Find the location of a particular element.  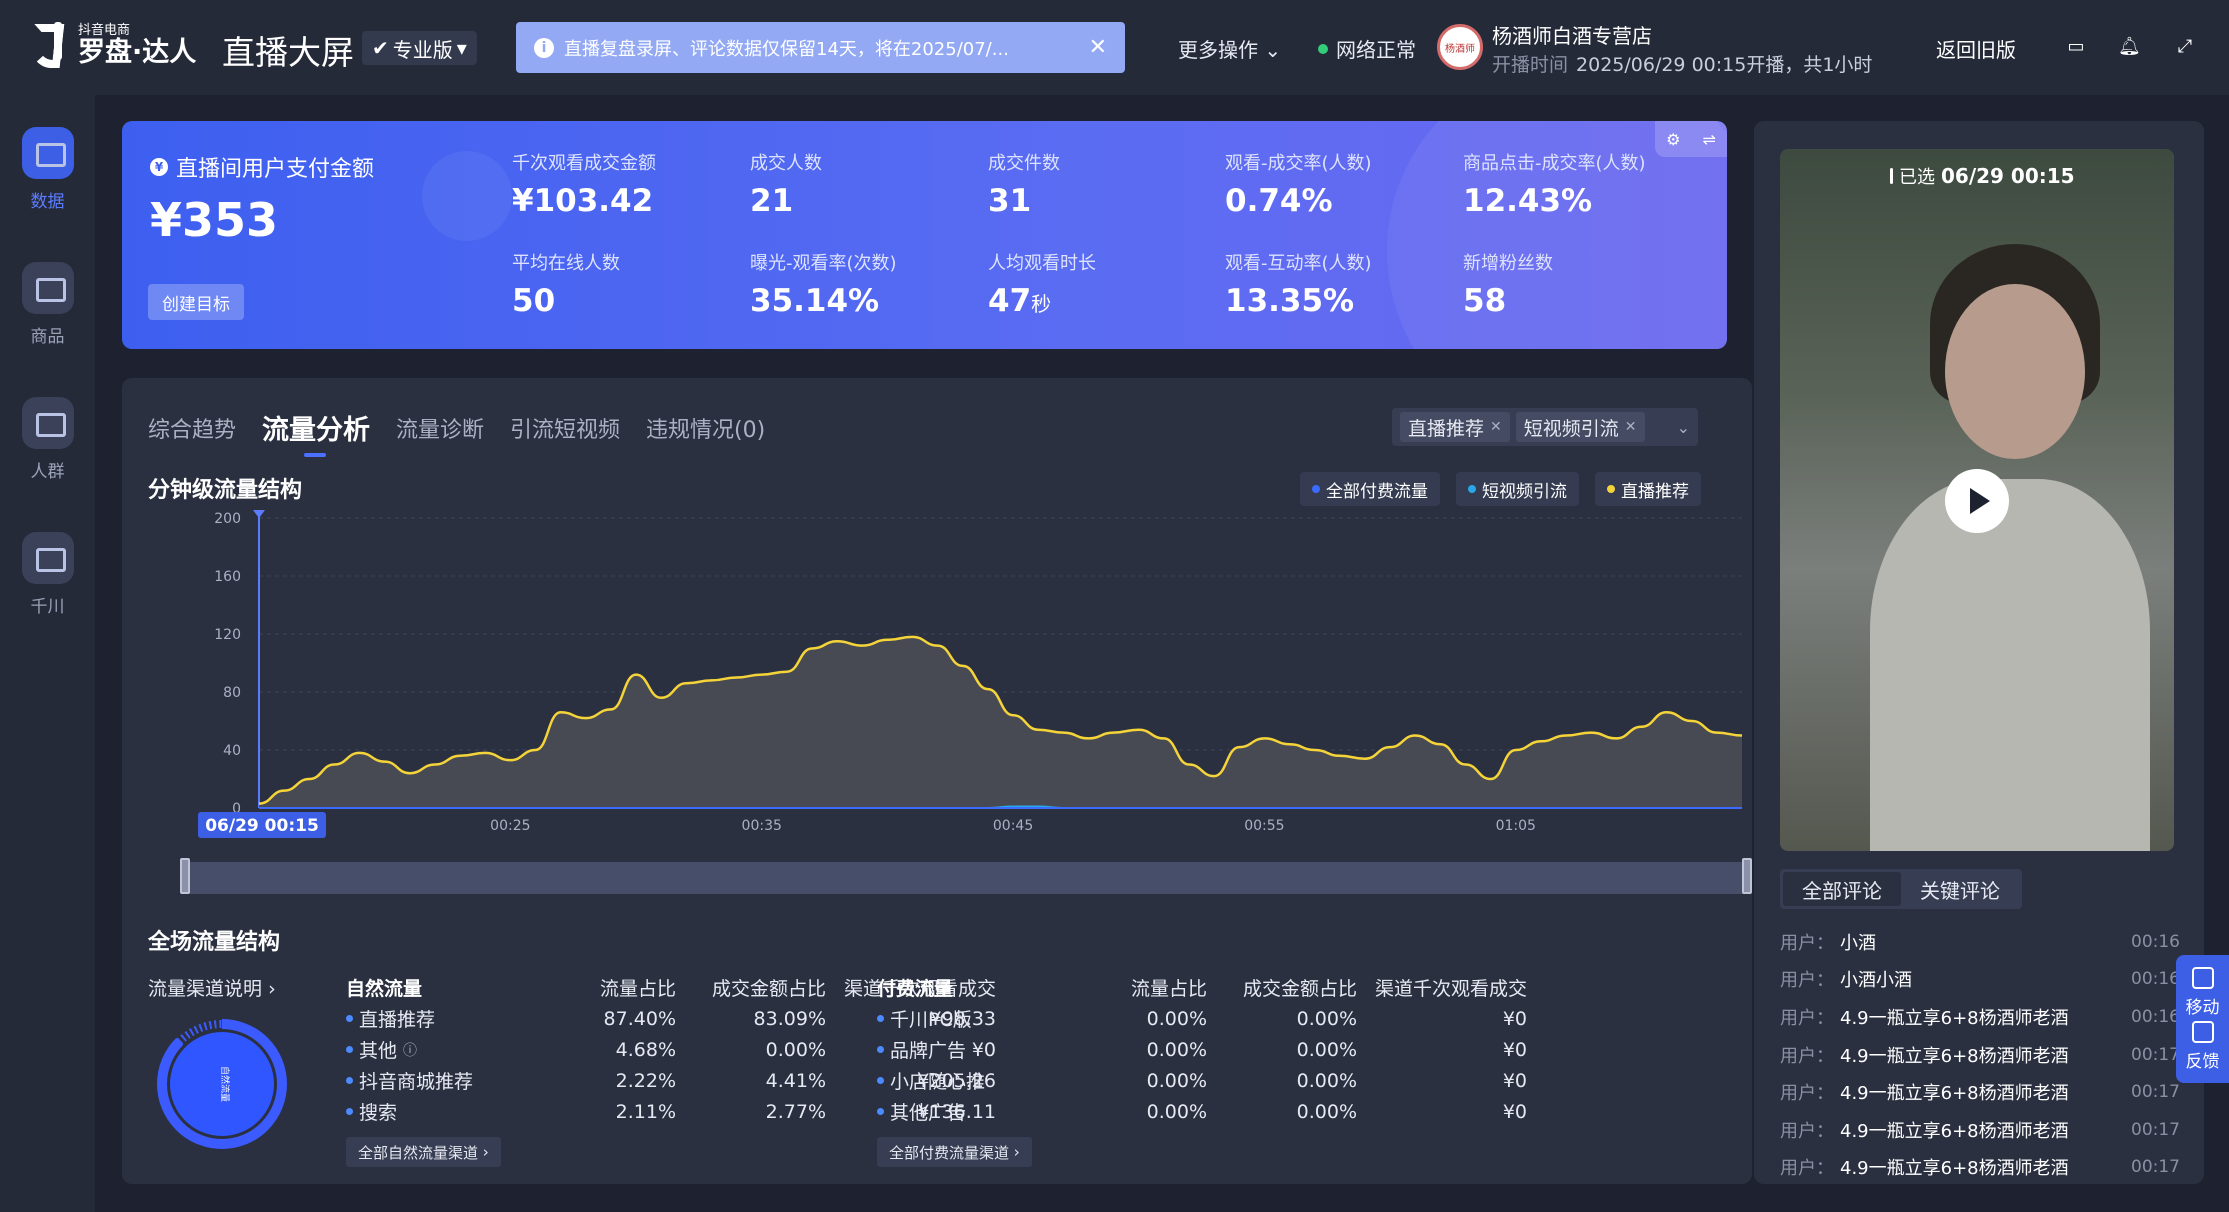

channel-name: 直播推荐 is located at coordinates (436, 1018).